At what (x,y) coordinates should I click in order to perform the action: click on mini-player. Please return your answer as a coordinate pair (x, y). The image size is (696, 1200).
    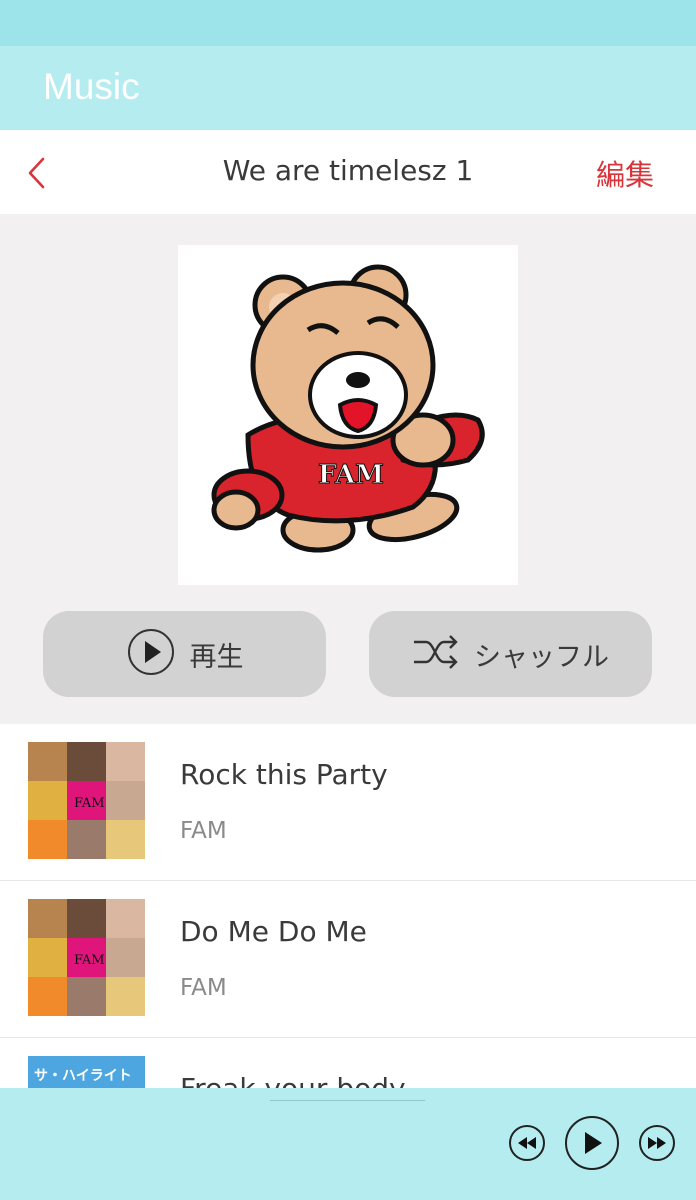
    Looking at the image, I should click on (348, 1144).